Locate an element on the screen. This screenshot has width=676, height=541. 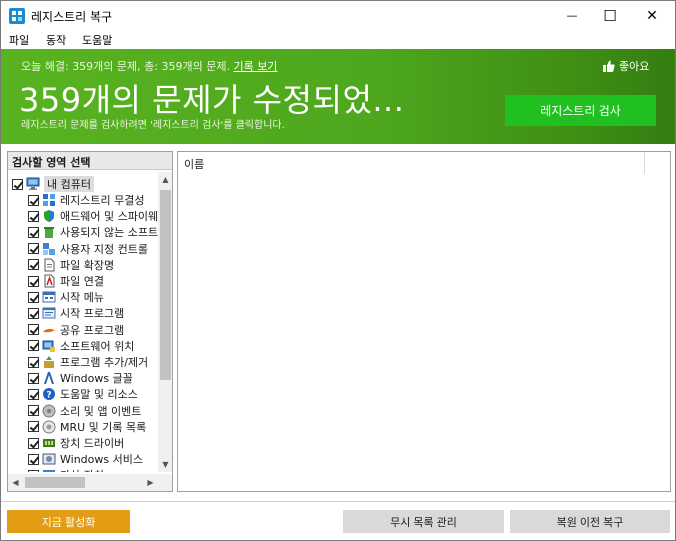
tree-item: MRU 및 기록 목록 is located at coordinates (87, 427).